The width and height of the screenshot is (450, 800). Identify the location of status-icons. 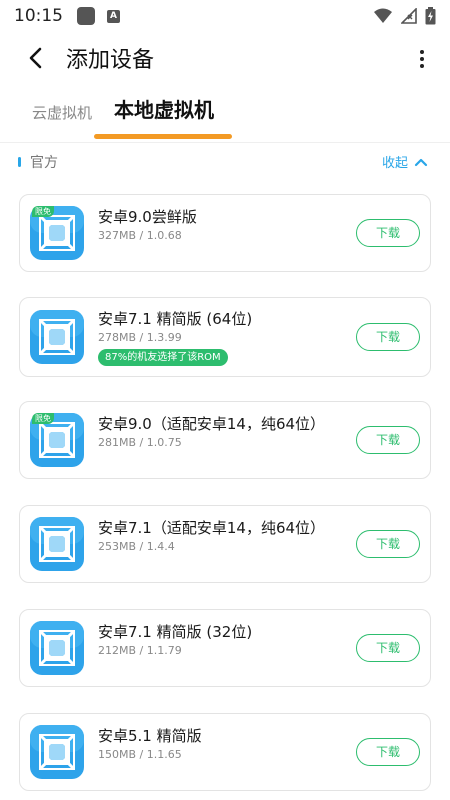
(404, 16).